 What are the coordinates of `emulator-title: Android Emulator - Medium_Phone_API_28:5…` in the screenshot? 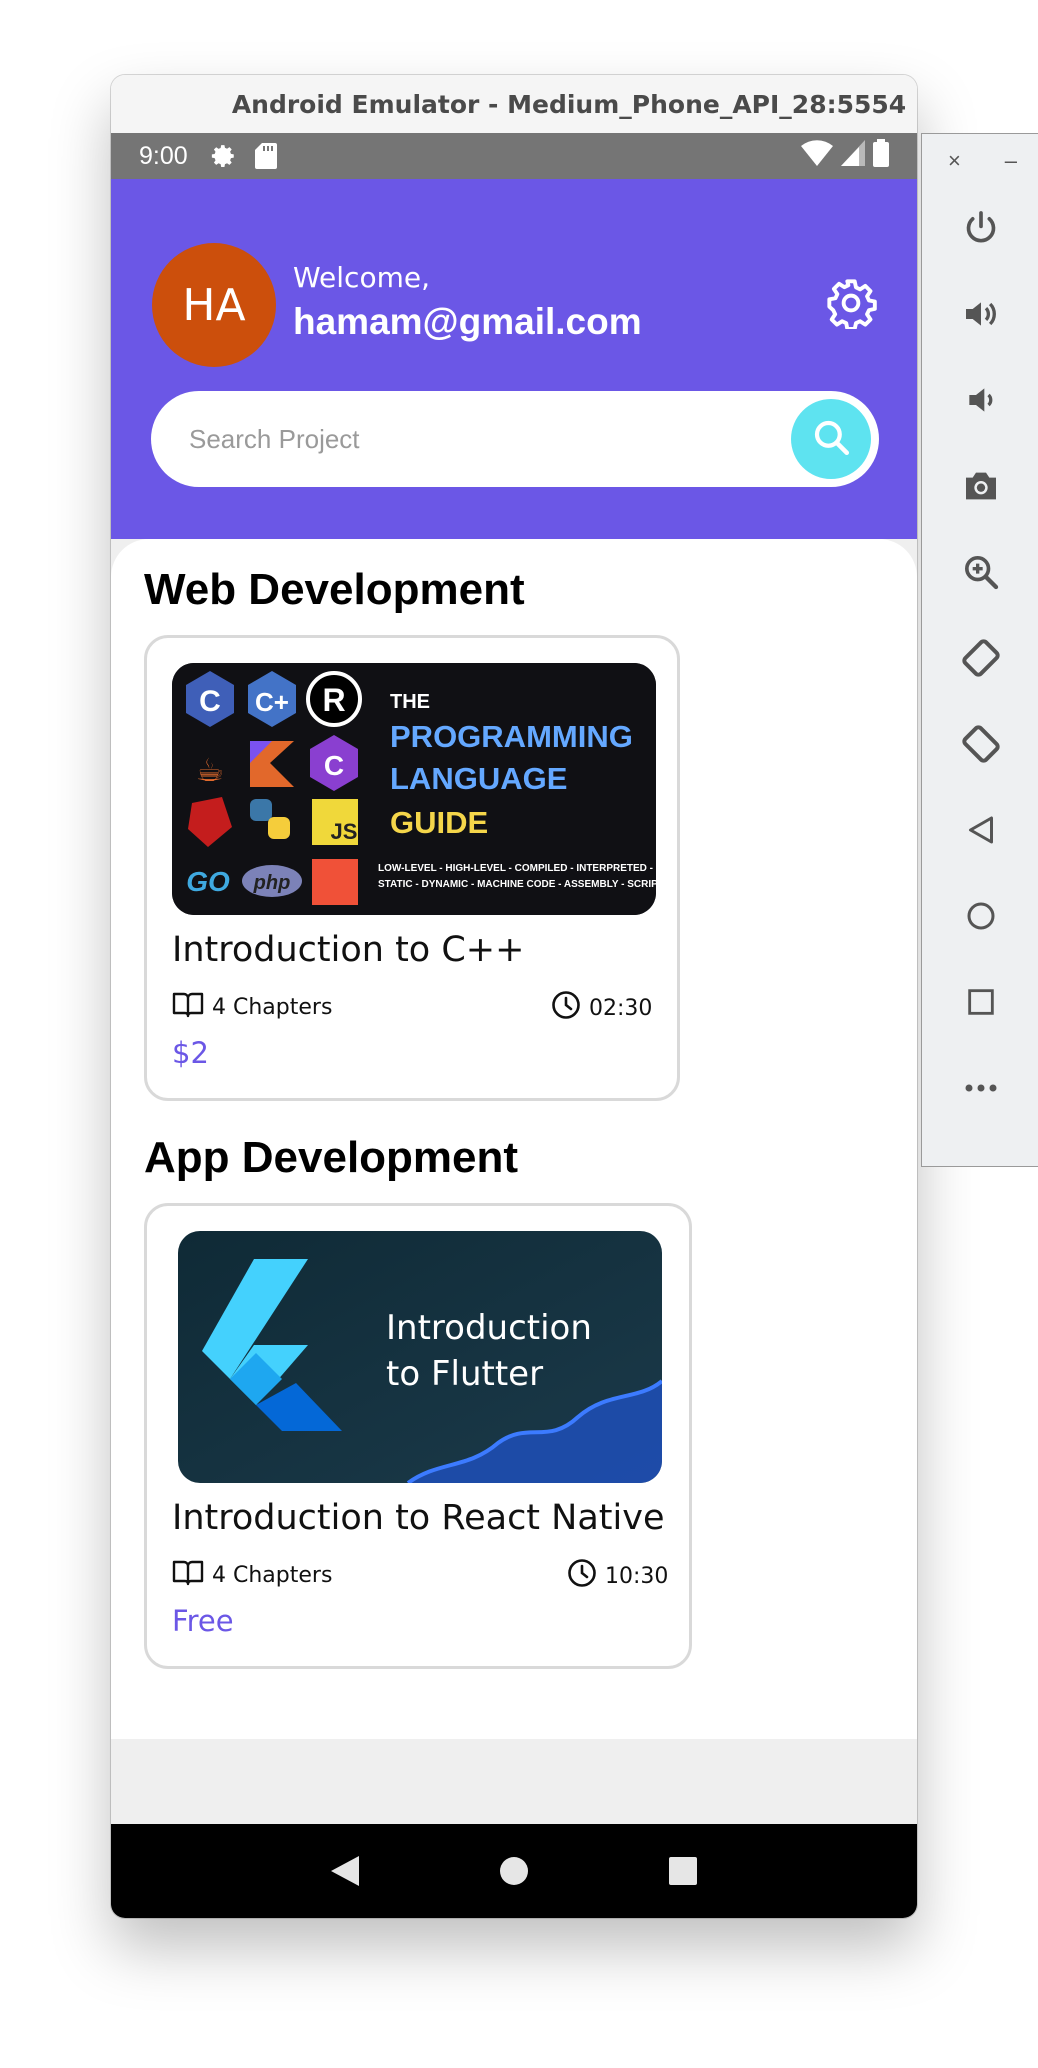 It's located at (514, 104).